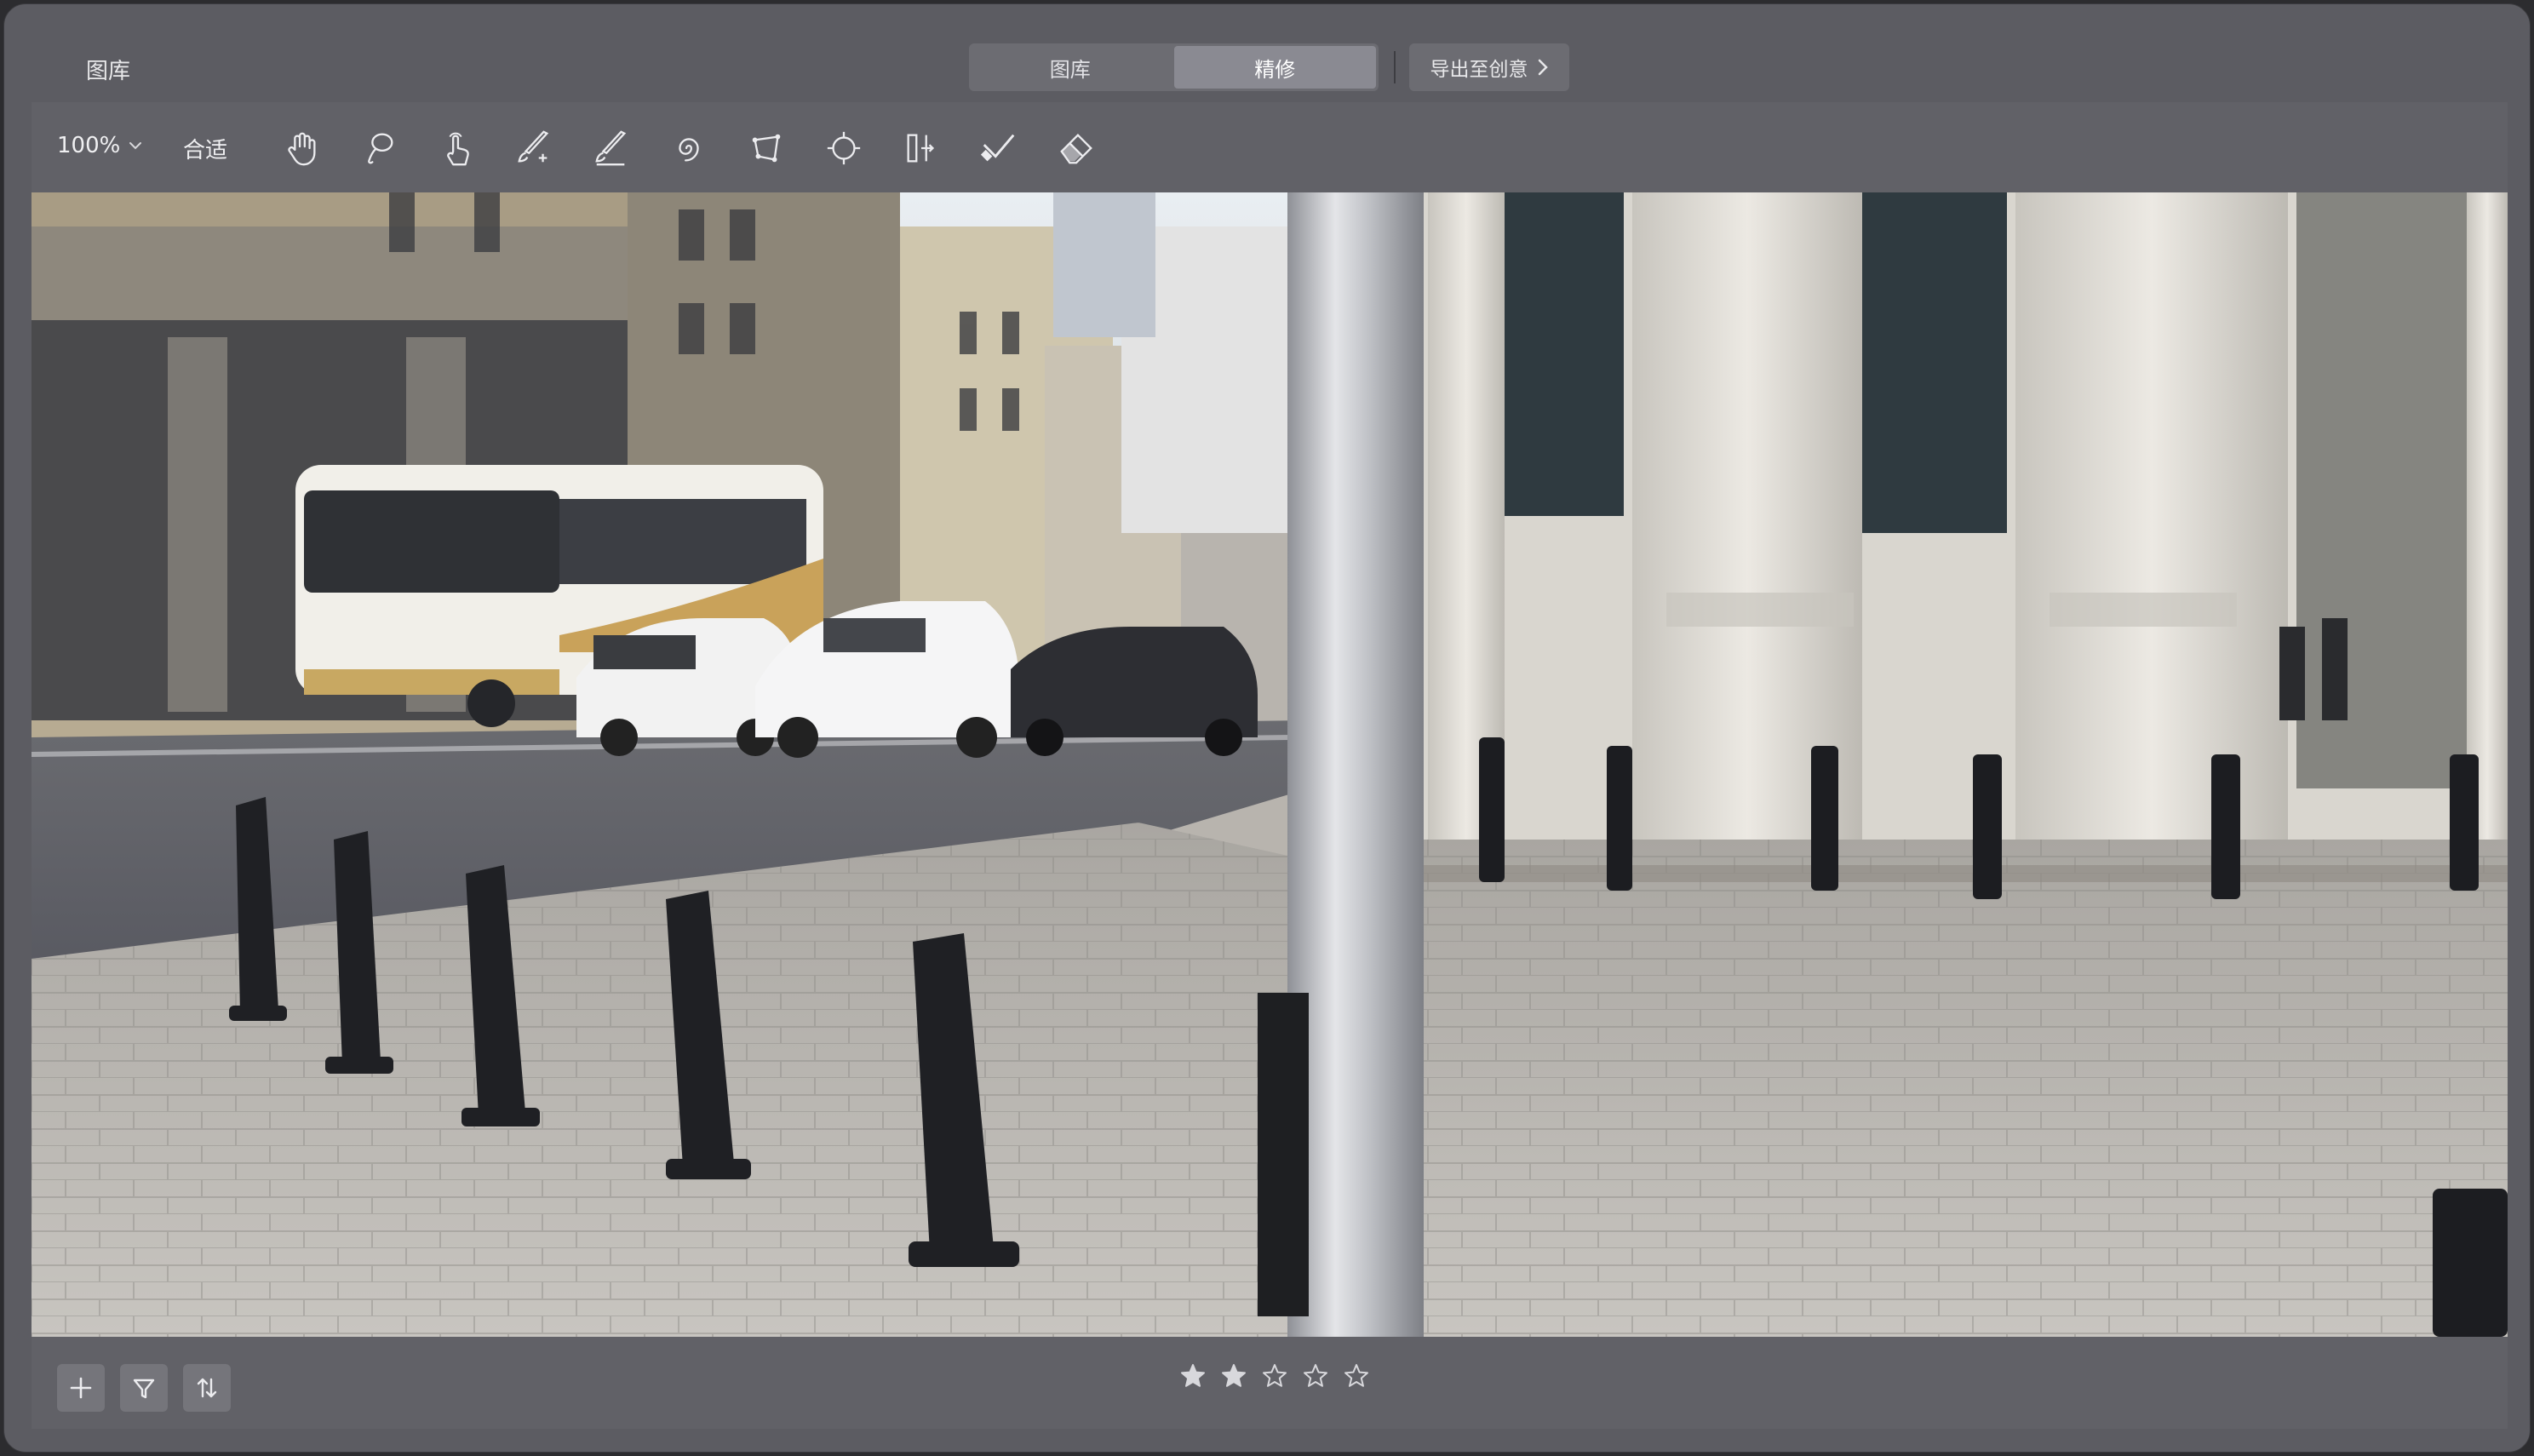 The image size is (2534, 1456). I want to click on sort-button, so click(207, 1388).